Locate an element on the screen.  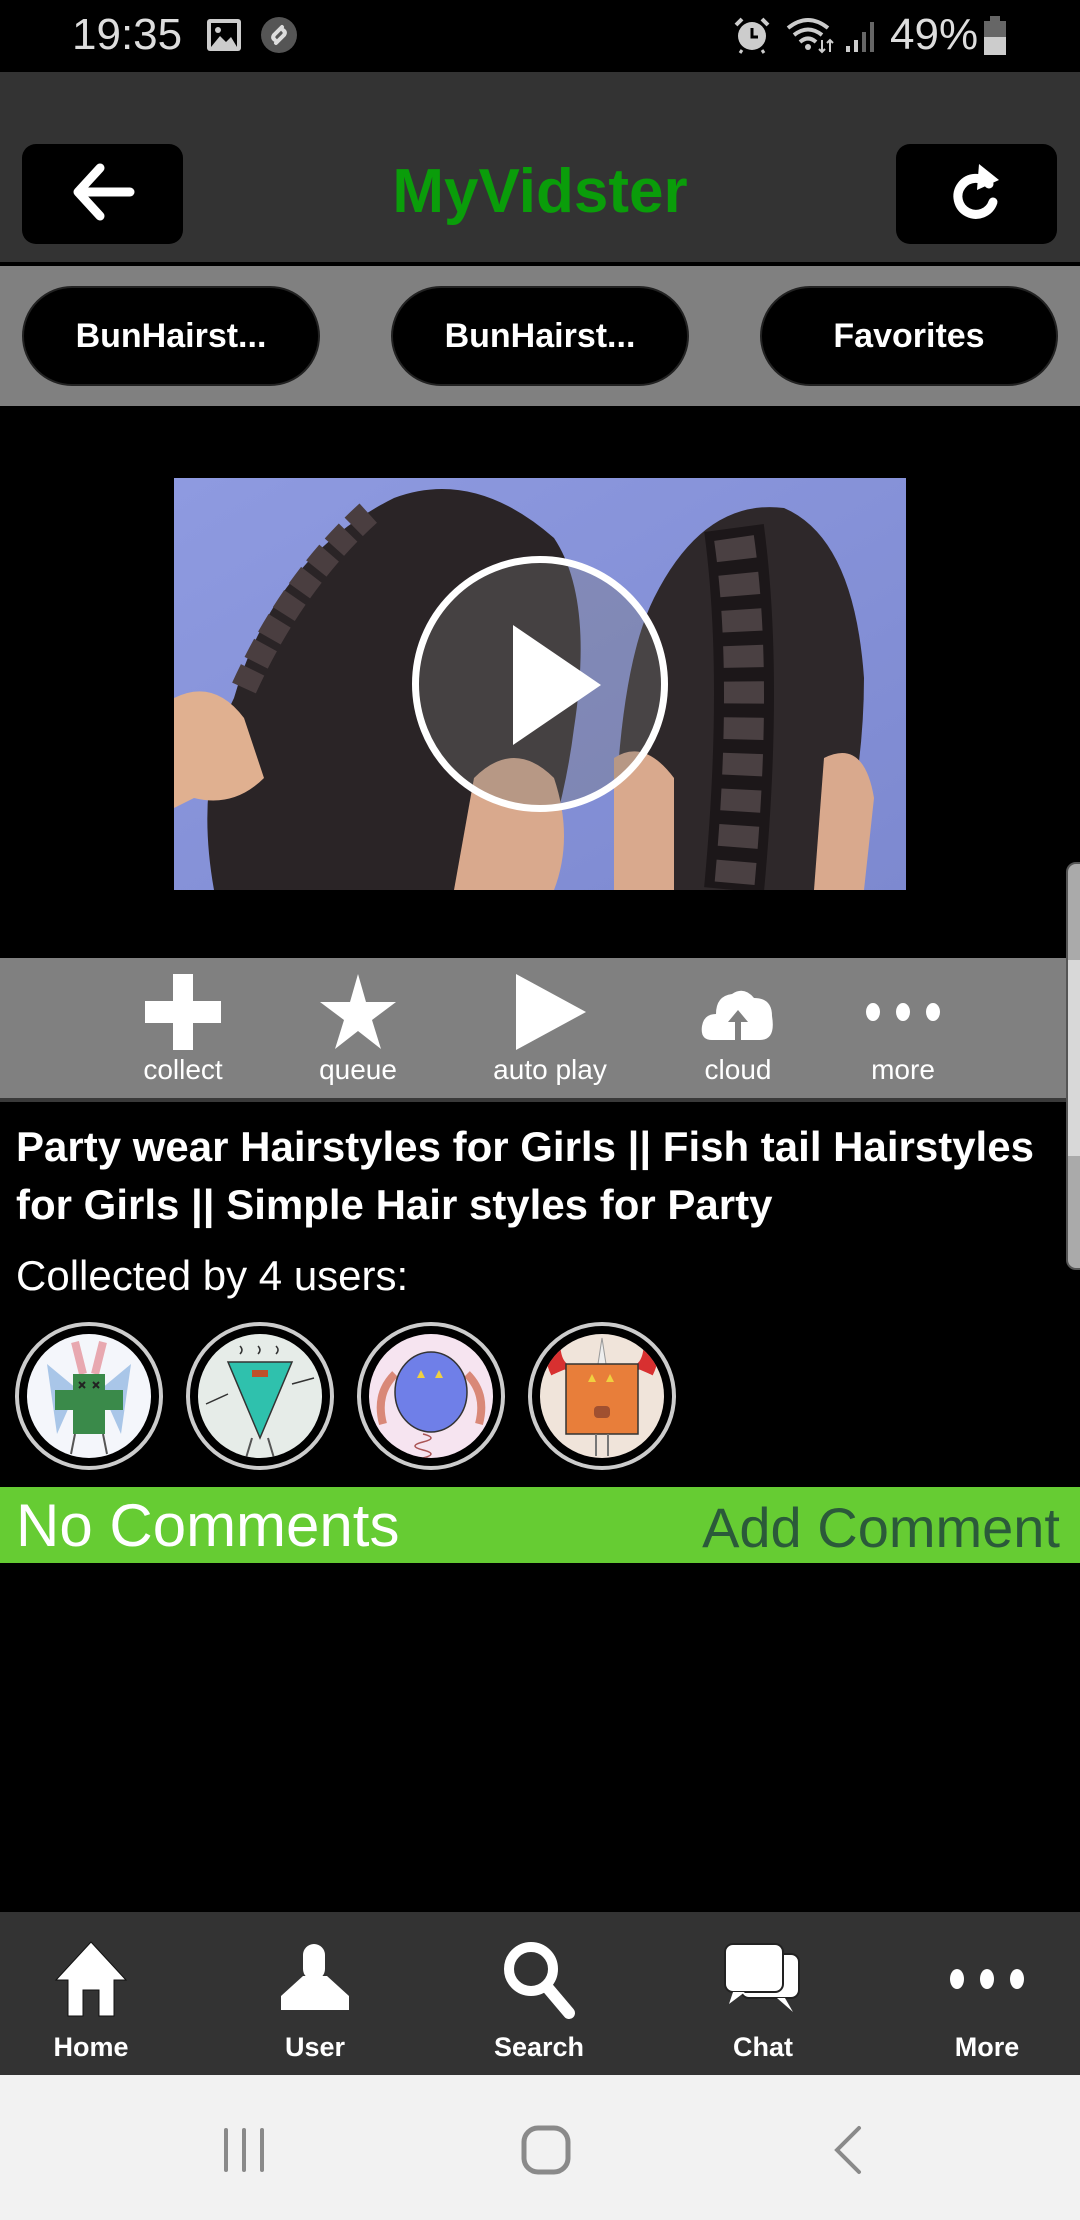
orange-square-crab-monster-avatar is located at coordinates (602, 1396).